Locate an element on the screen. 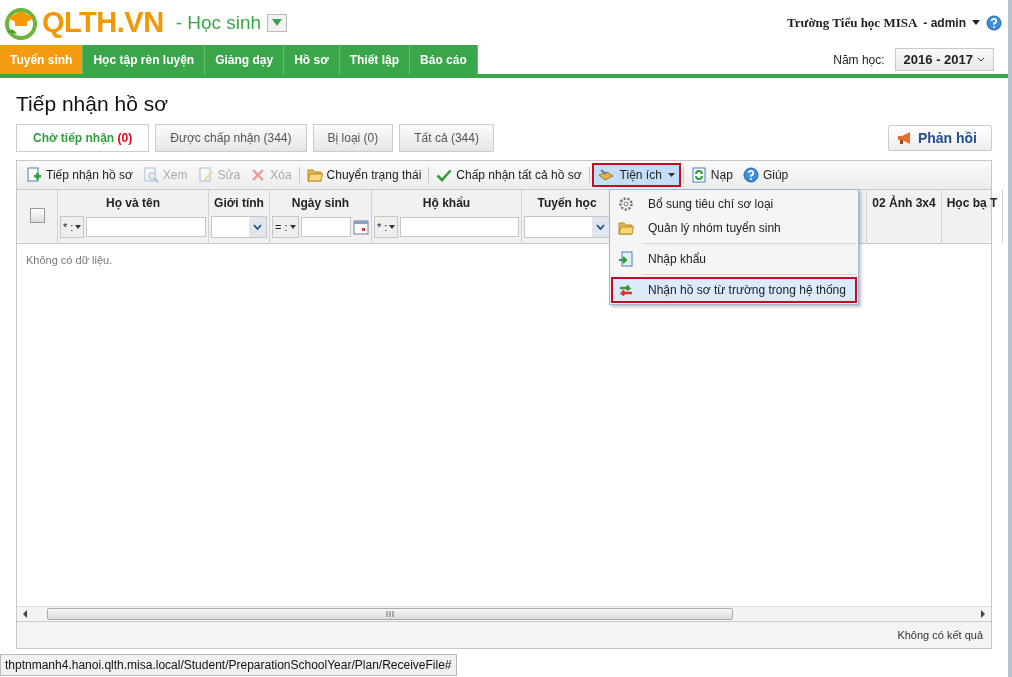  graduation-cap-logo-icon is located at coordinates (21, 22).